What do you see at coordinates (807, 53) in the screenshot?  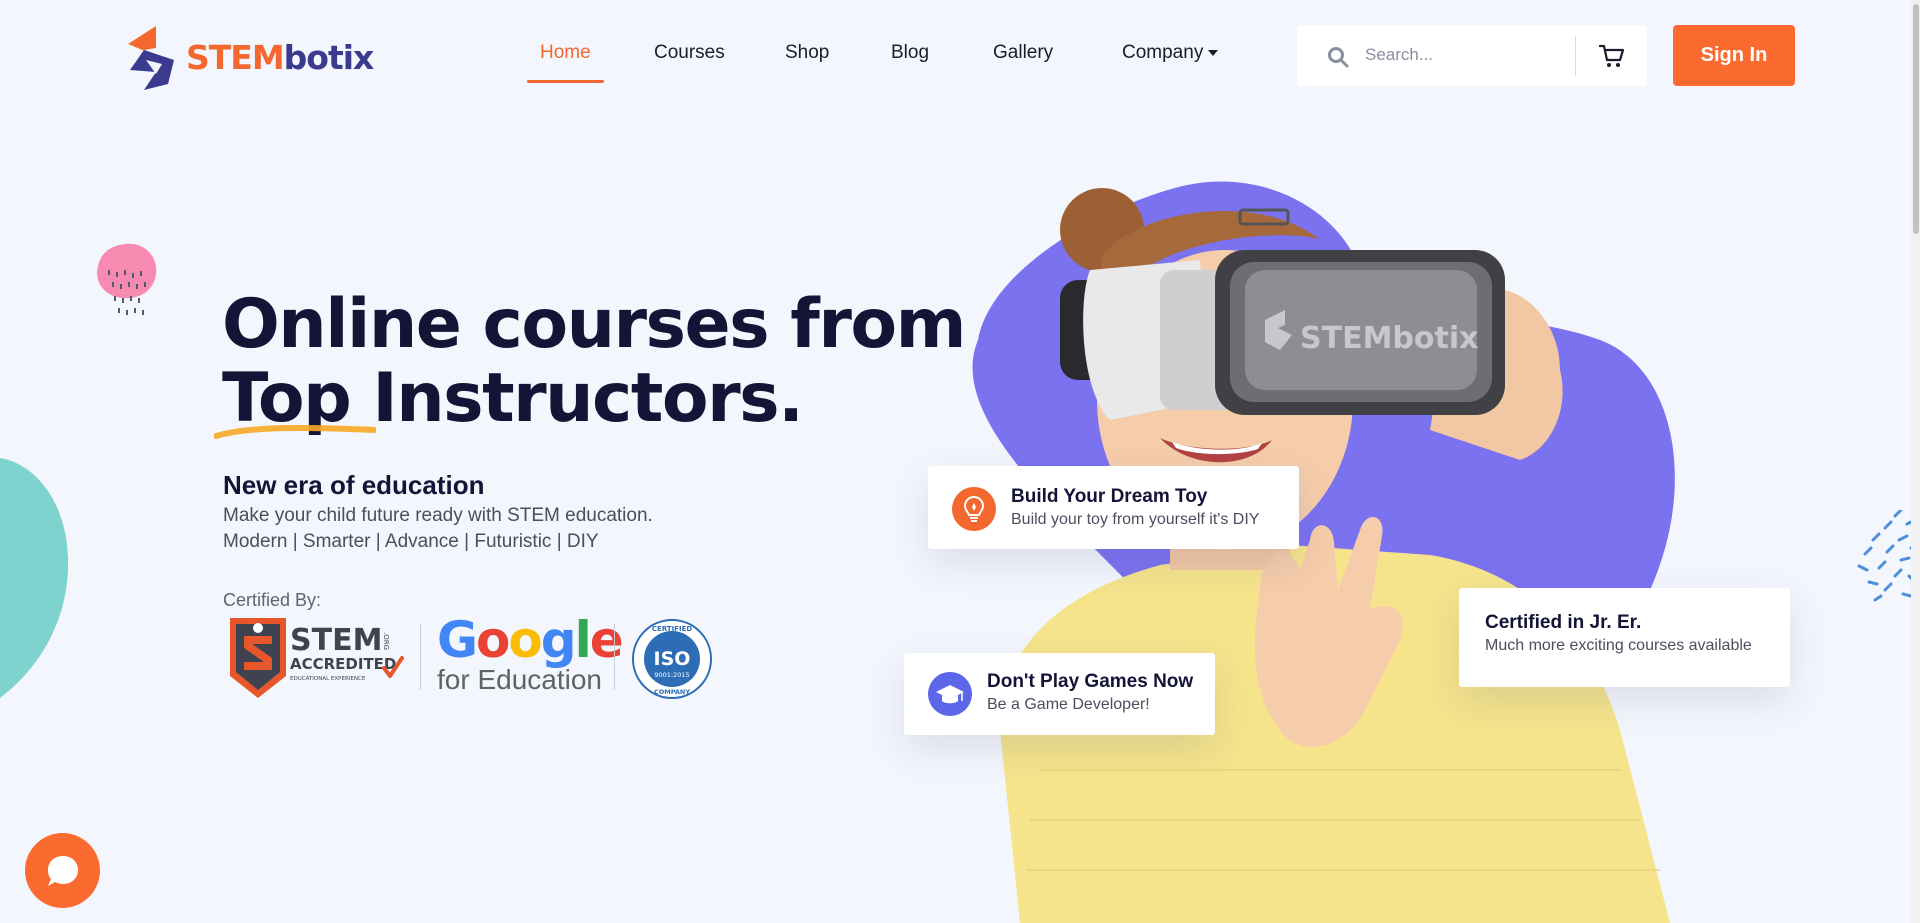 I see `nav-shop: Shop` at bounding box center [807, 53].